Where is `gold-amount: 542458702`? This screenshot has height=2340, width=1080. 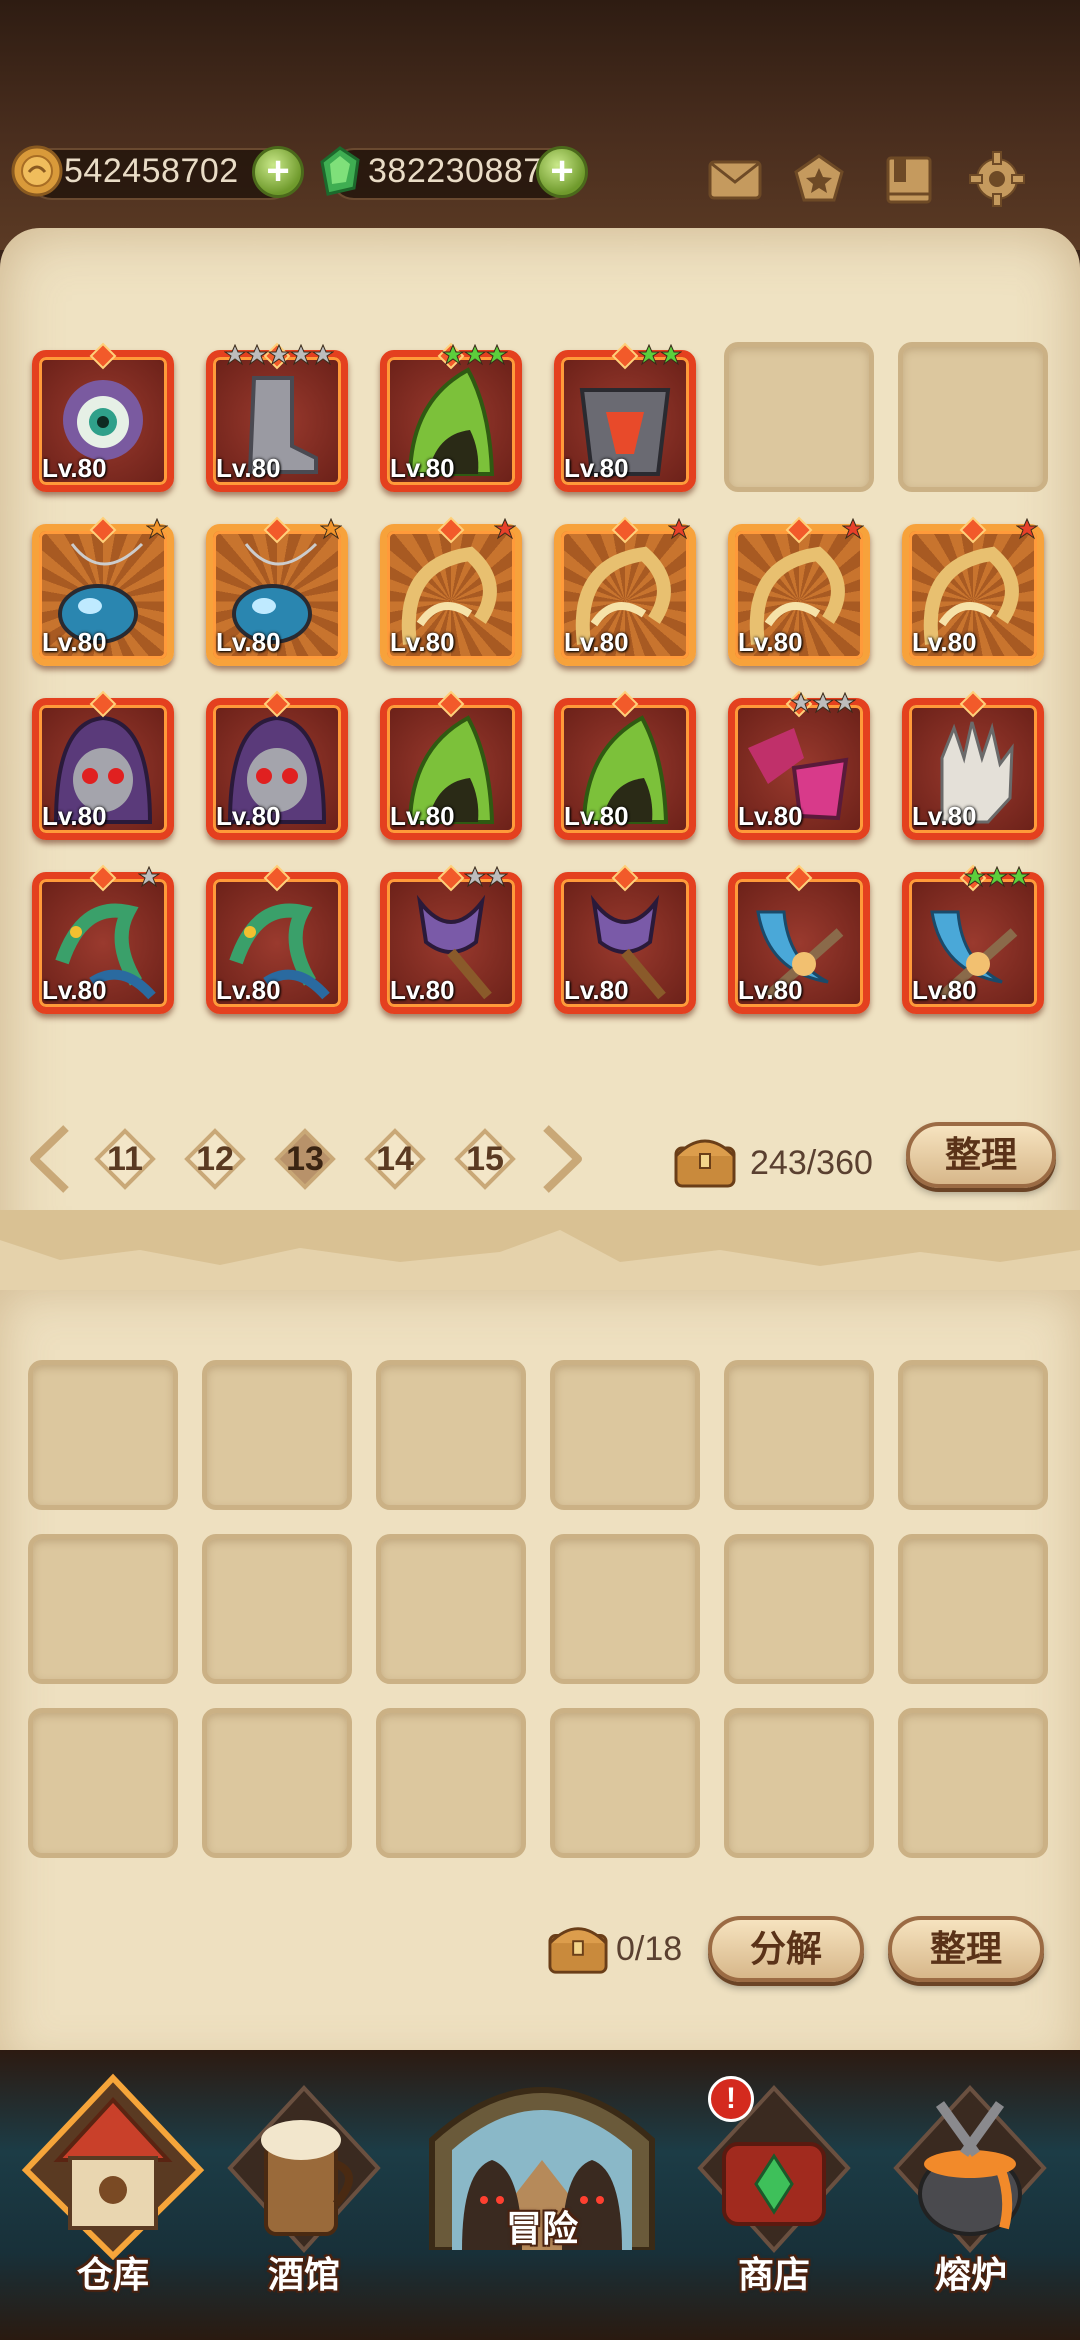
gold-amount: 542458702 is located at coordinates (151, 171).